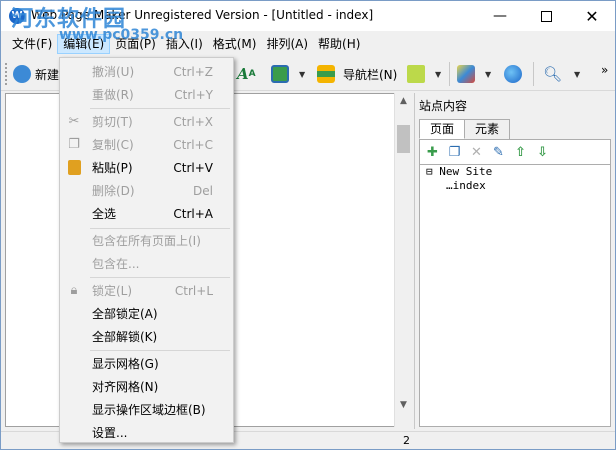  I want to click on menu-item-label: 对齐网格(N), so click(125, 387).